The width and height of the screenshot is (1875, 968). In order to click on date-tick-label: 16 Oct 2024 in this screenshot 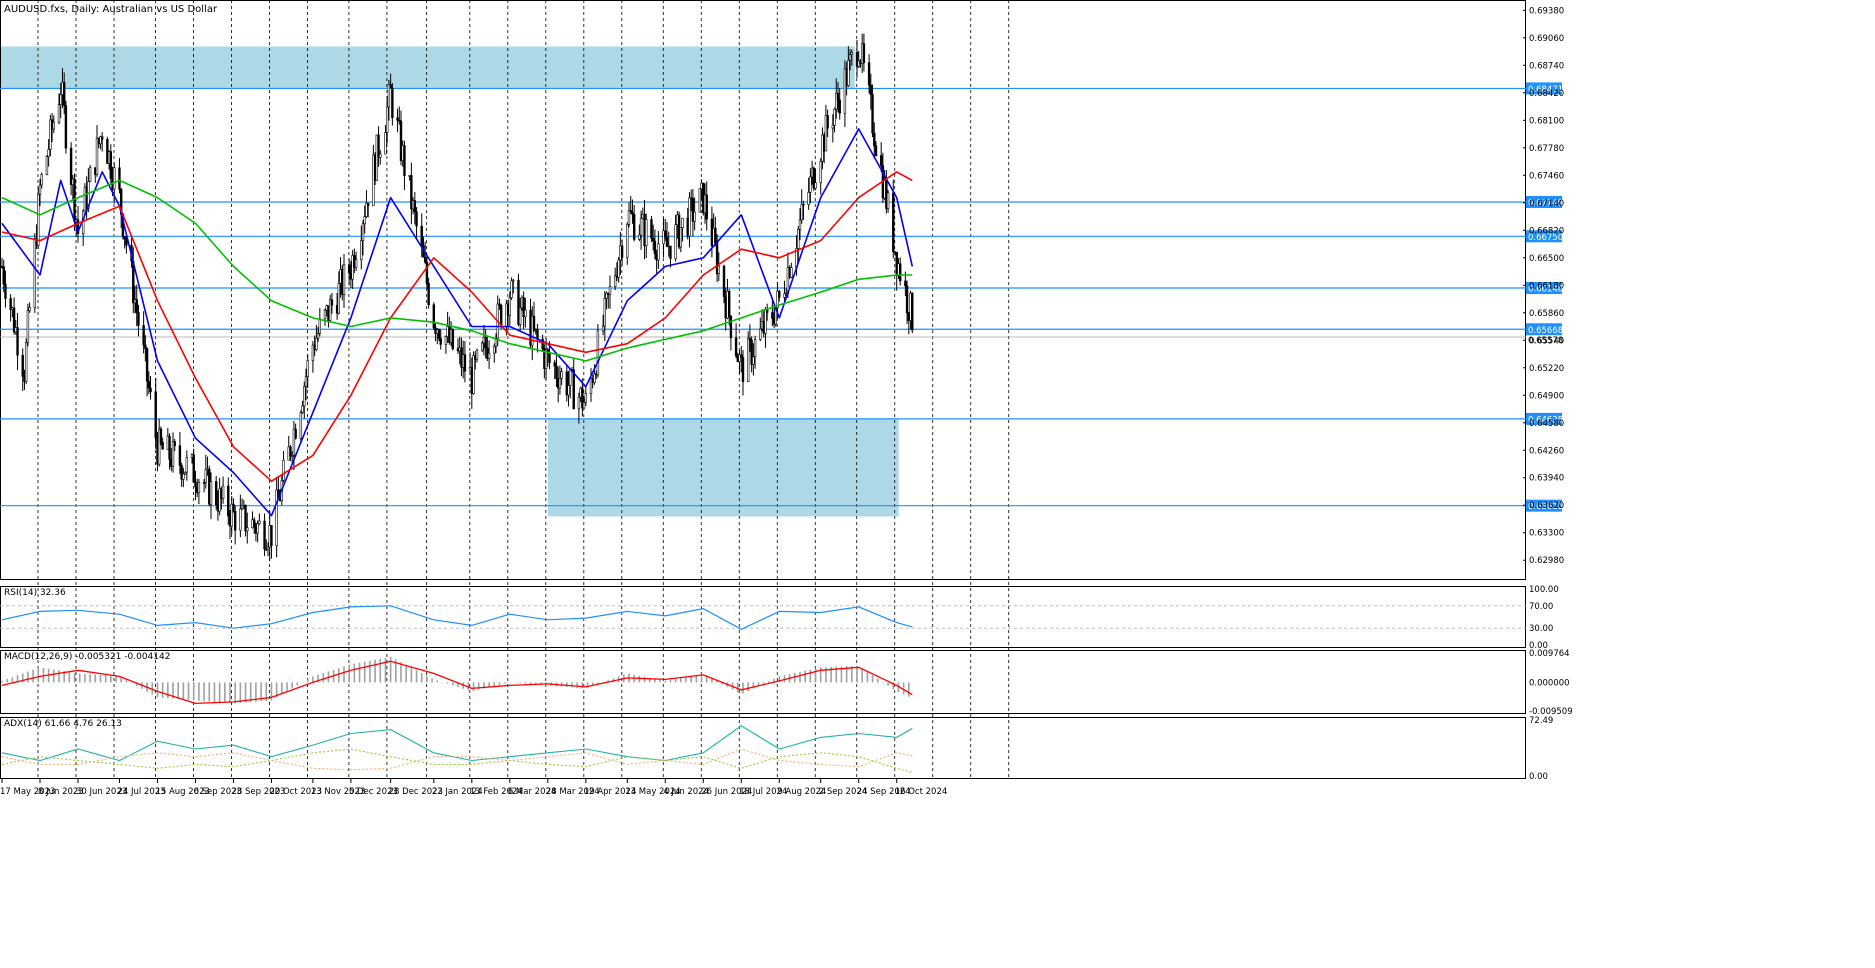, I will do `click(921, 792)`.